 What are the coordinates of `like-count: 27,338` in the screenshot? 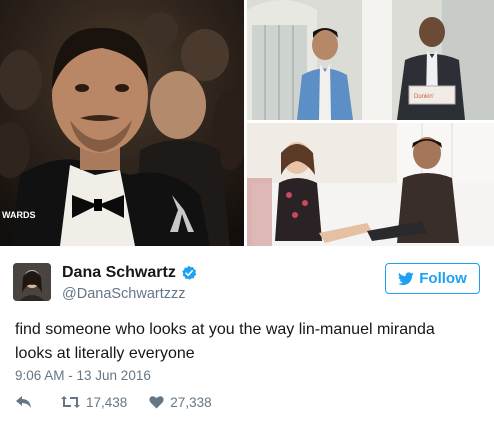 It's located at (191, 402).